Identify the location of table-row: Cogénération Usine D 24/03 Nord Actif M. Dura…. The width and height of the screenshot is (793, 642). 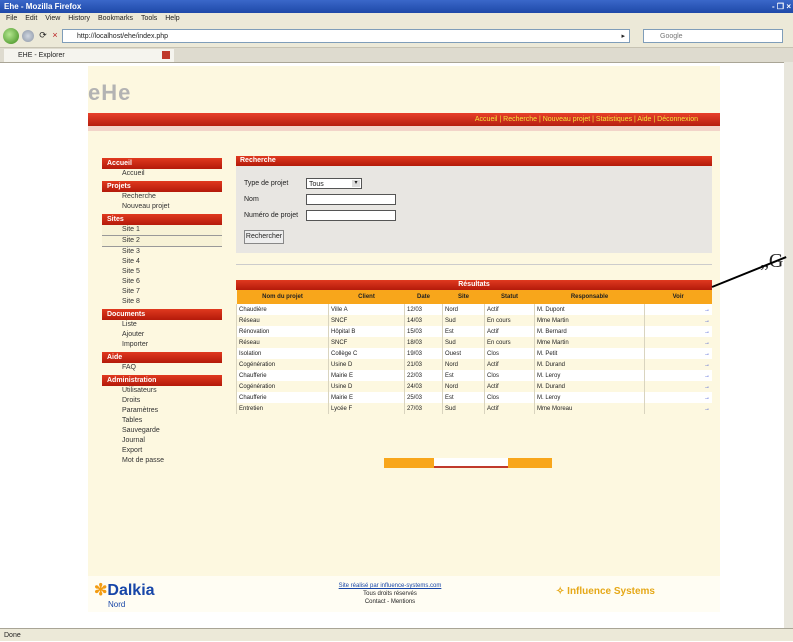
(474, 386).